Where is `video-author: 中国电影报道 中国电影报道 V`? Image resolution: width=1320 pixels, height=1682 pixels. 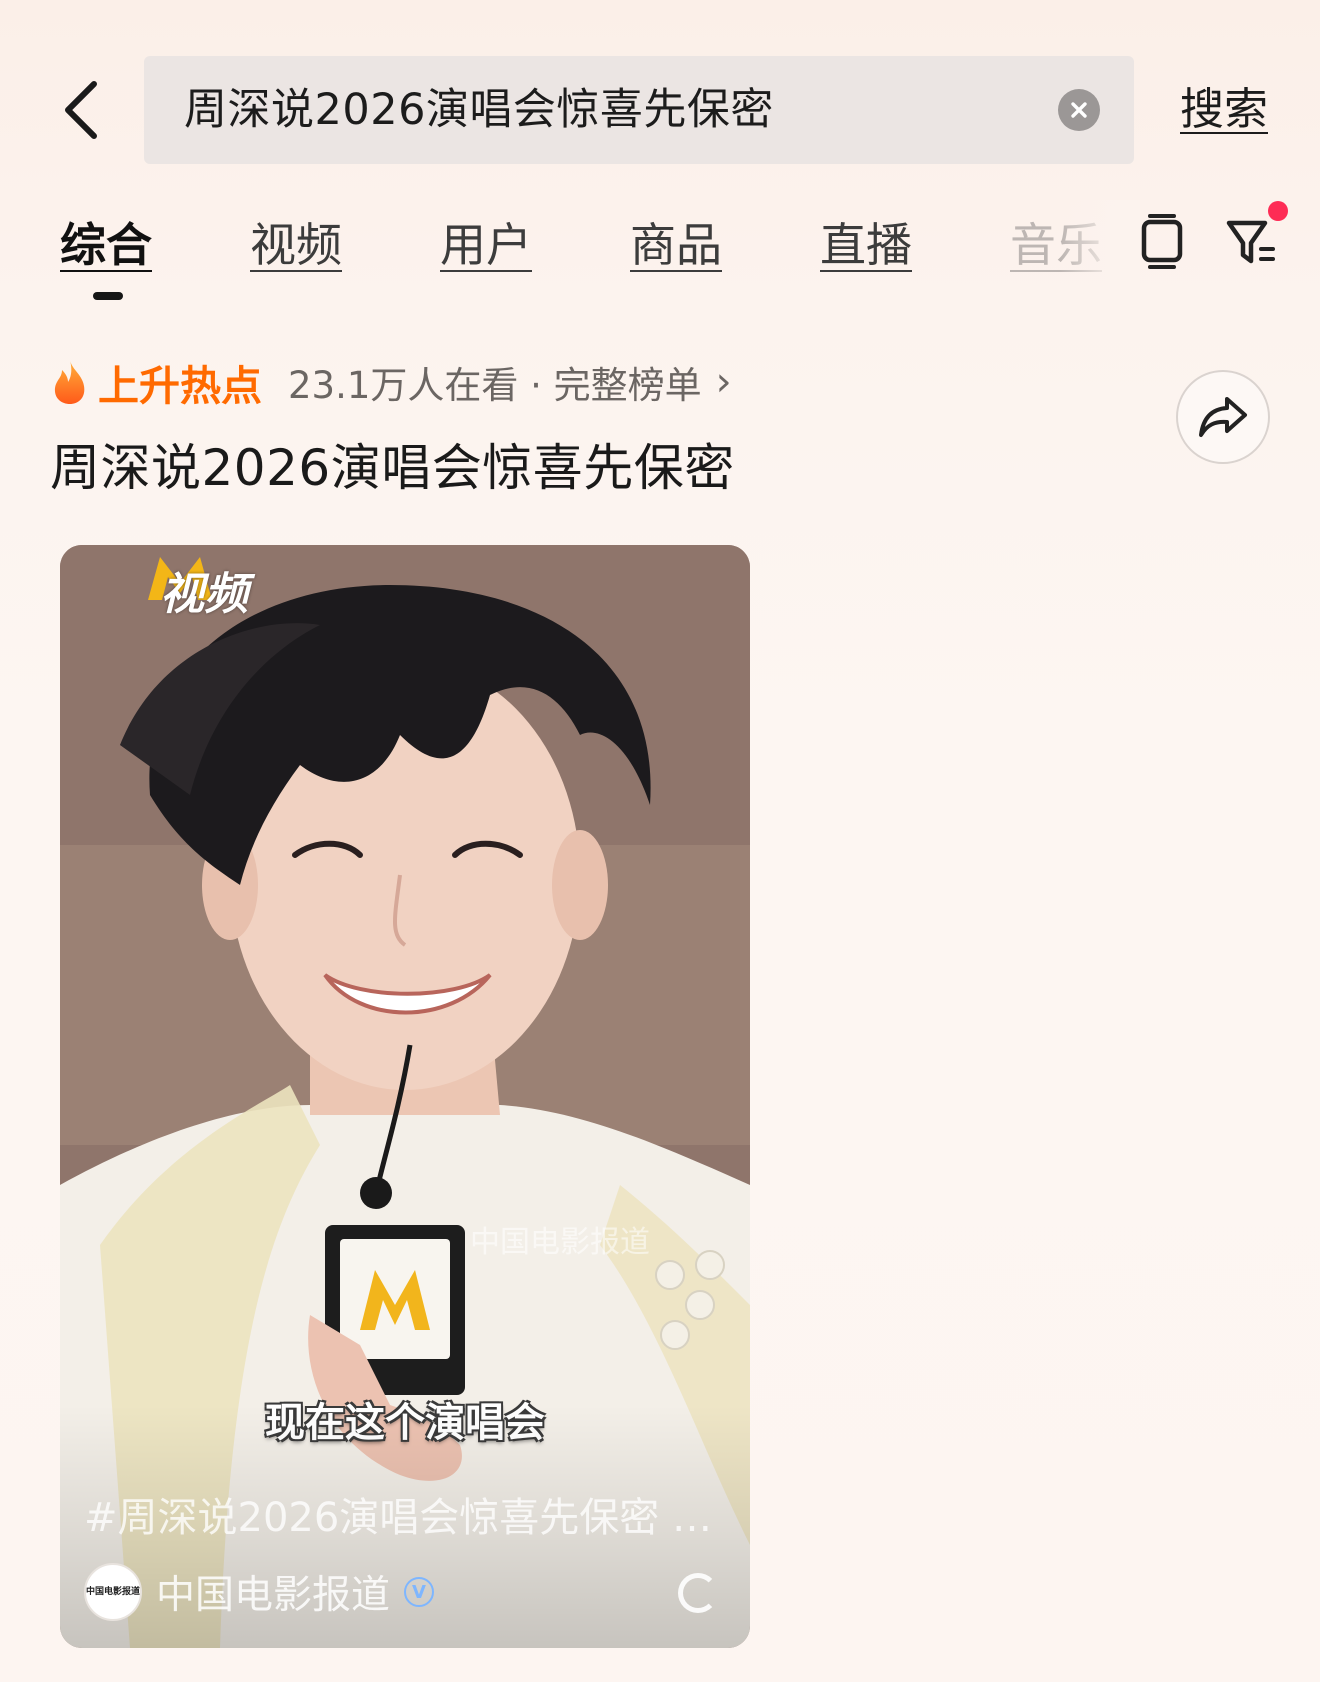 video-author: 中国电影报道 中国电影报道 V is located at coordinates (259, 1592).